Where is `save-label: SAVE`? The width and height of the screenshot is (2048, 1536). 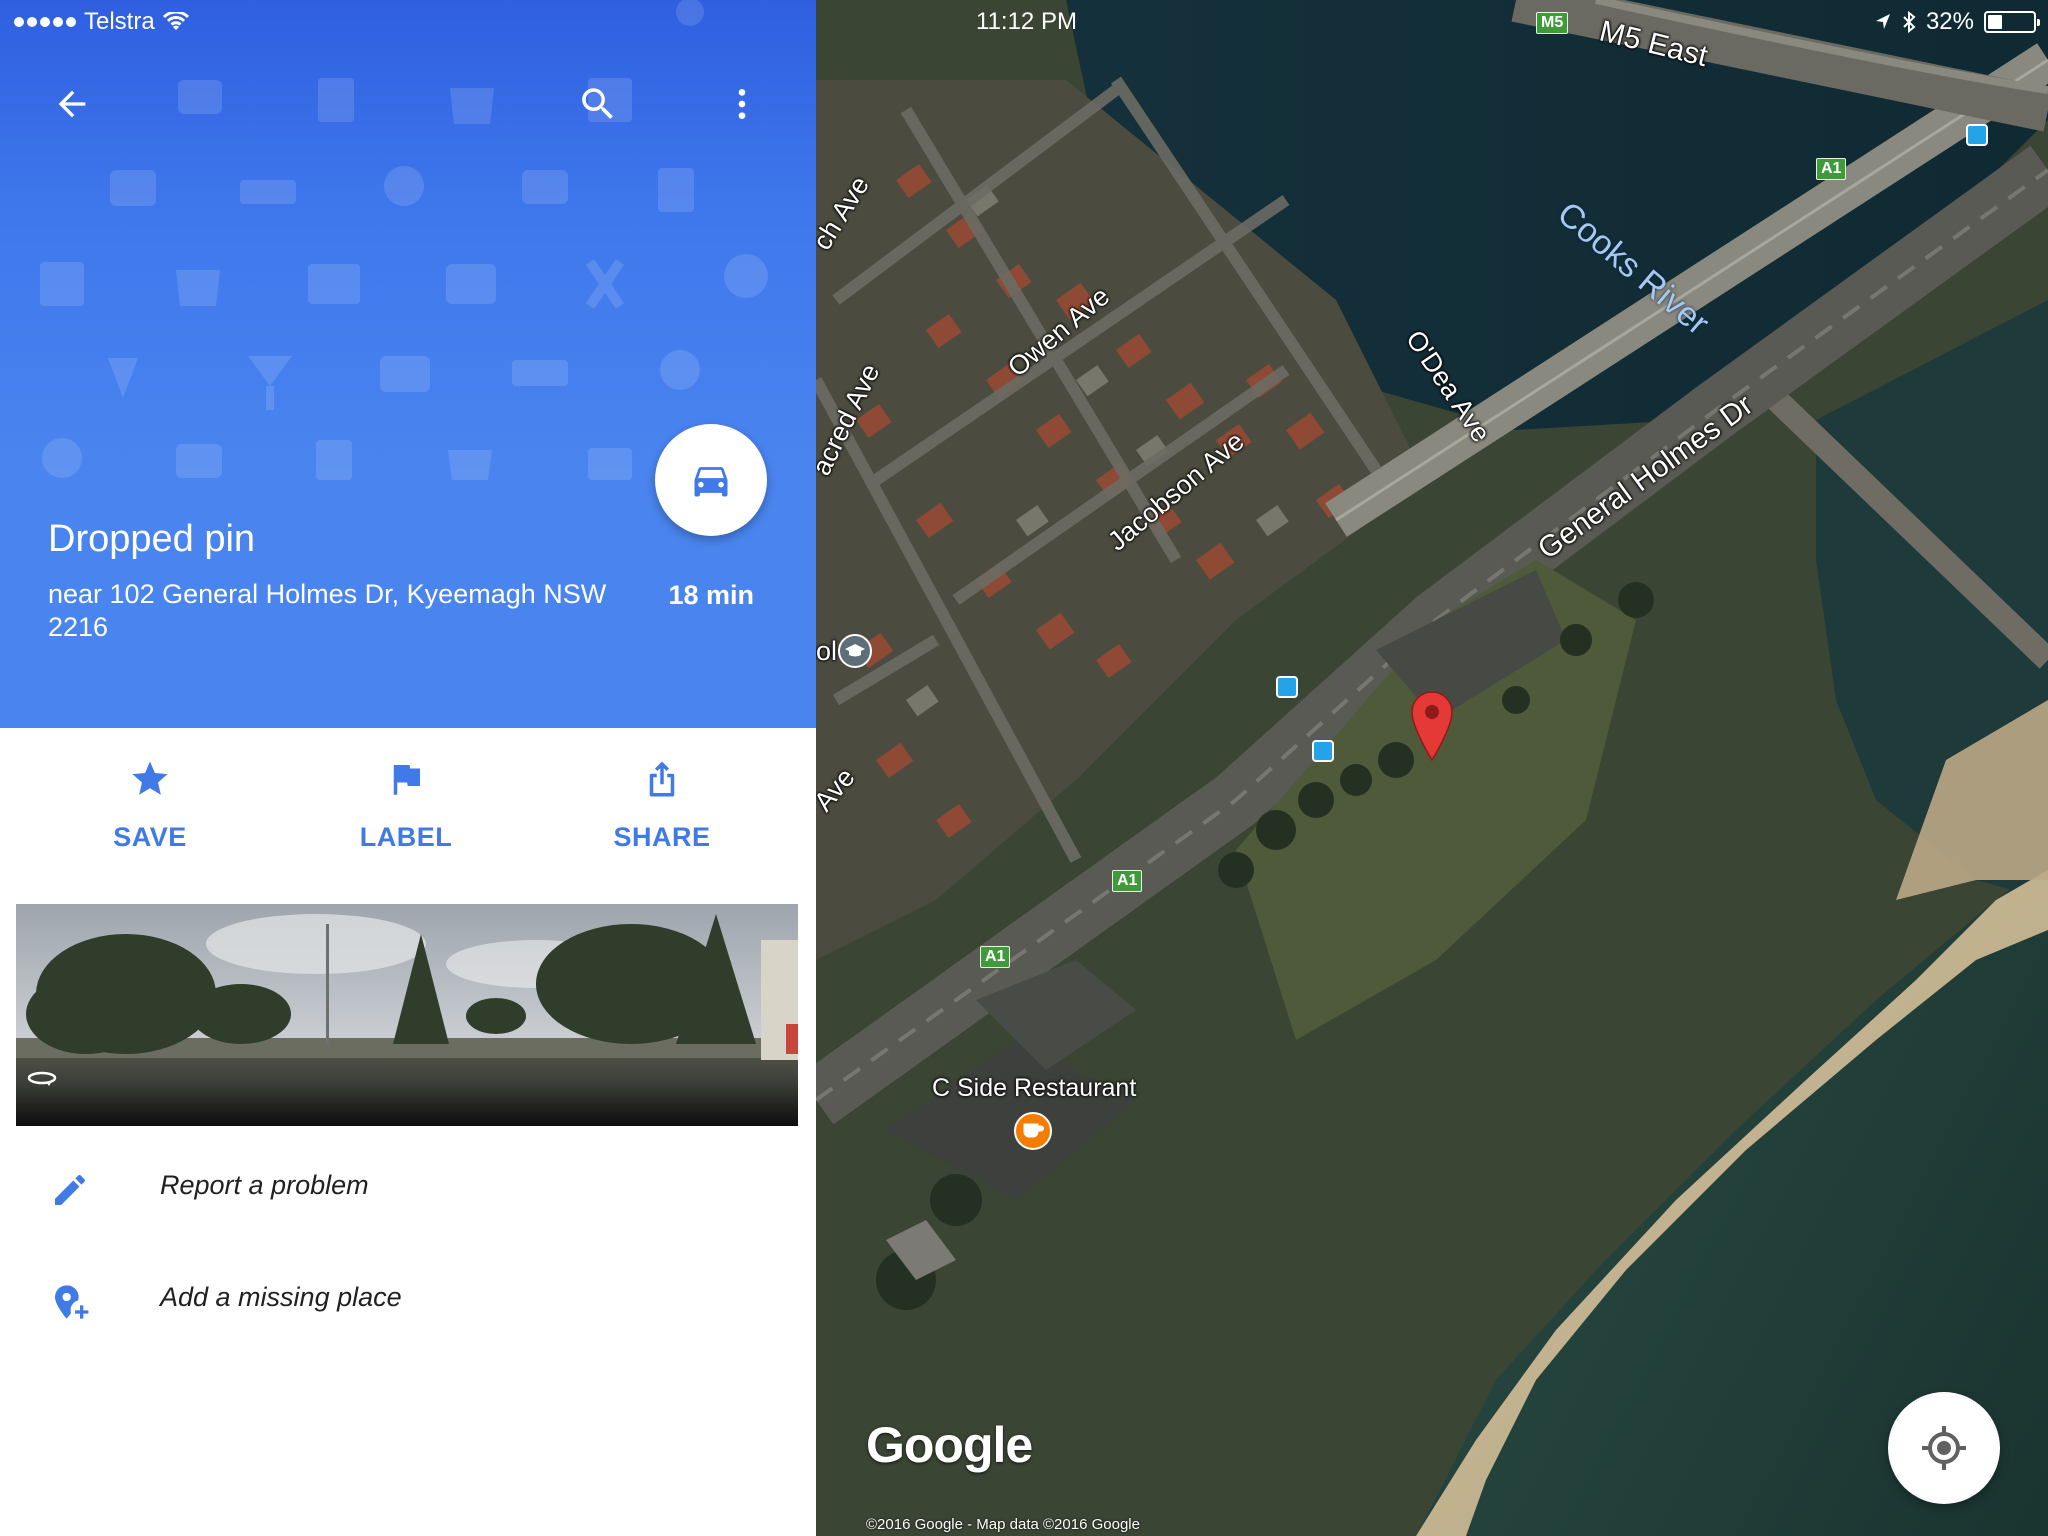
save-label: SAVE is located at coordinates (150, 837).